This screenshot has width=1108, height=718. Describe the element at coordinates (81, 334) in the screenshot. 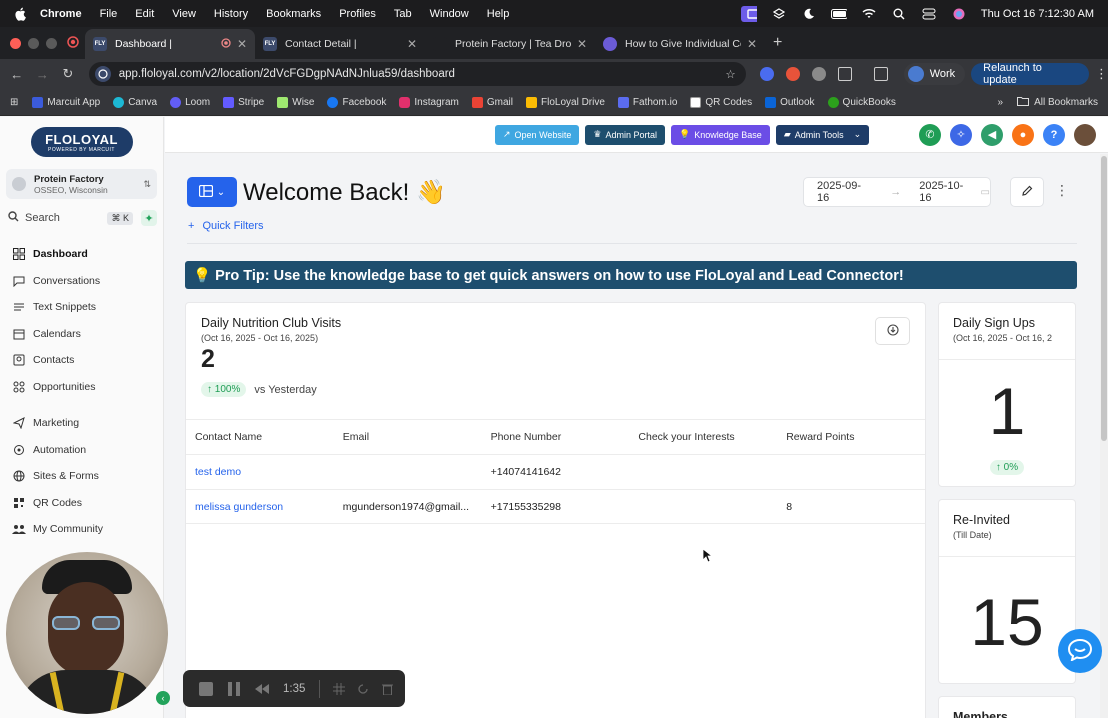

I see `sidebar-item-calendars: Calendars` at that location.